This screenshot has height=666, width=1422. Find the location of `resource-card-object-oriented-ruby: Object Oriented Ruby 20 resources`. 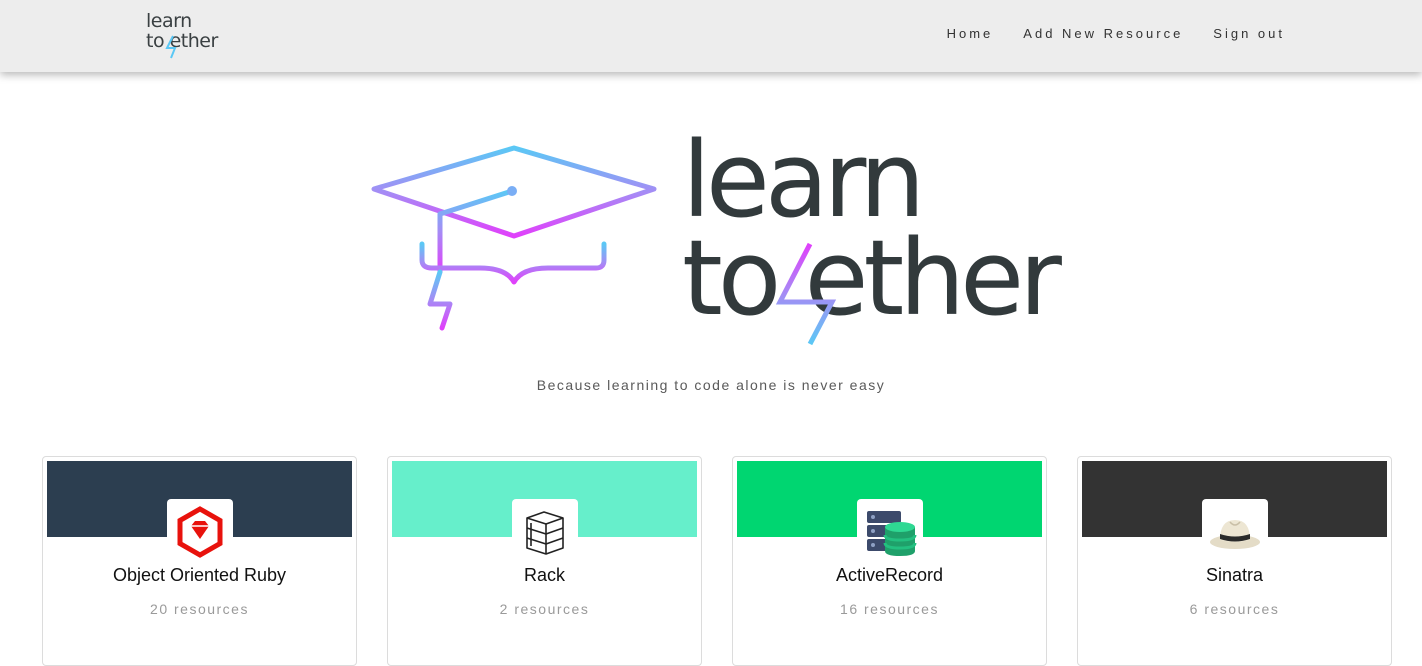

resource-card-object-oriented-ruby: Object Oriented Ruby 20 resources is located at coordinates (199, 561).